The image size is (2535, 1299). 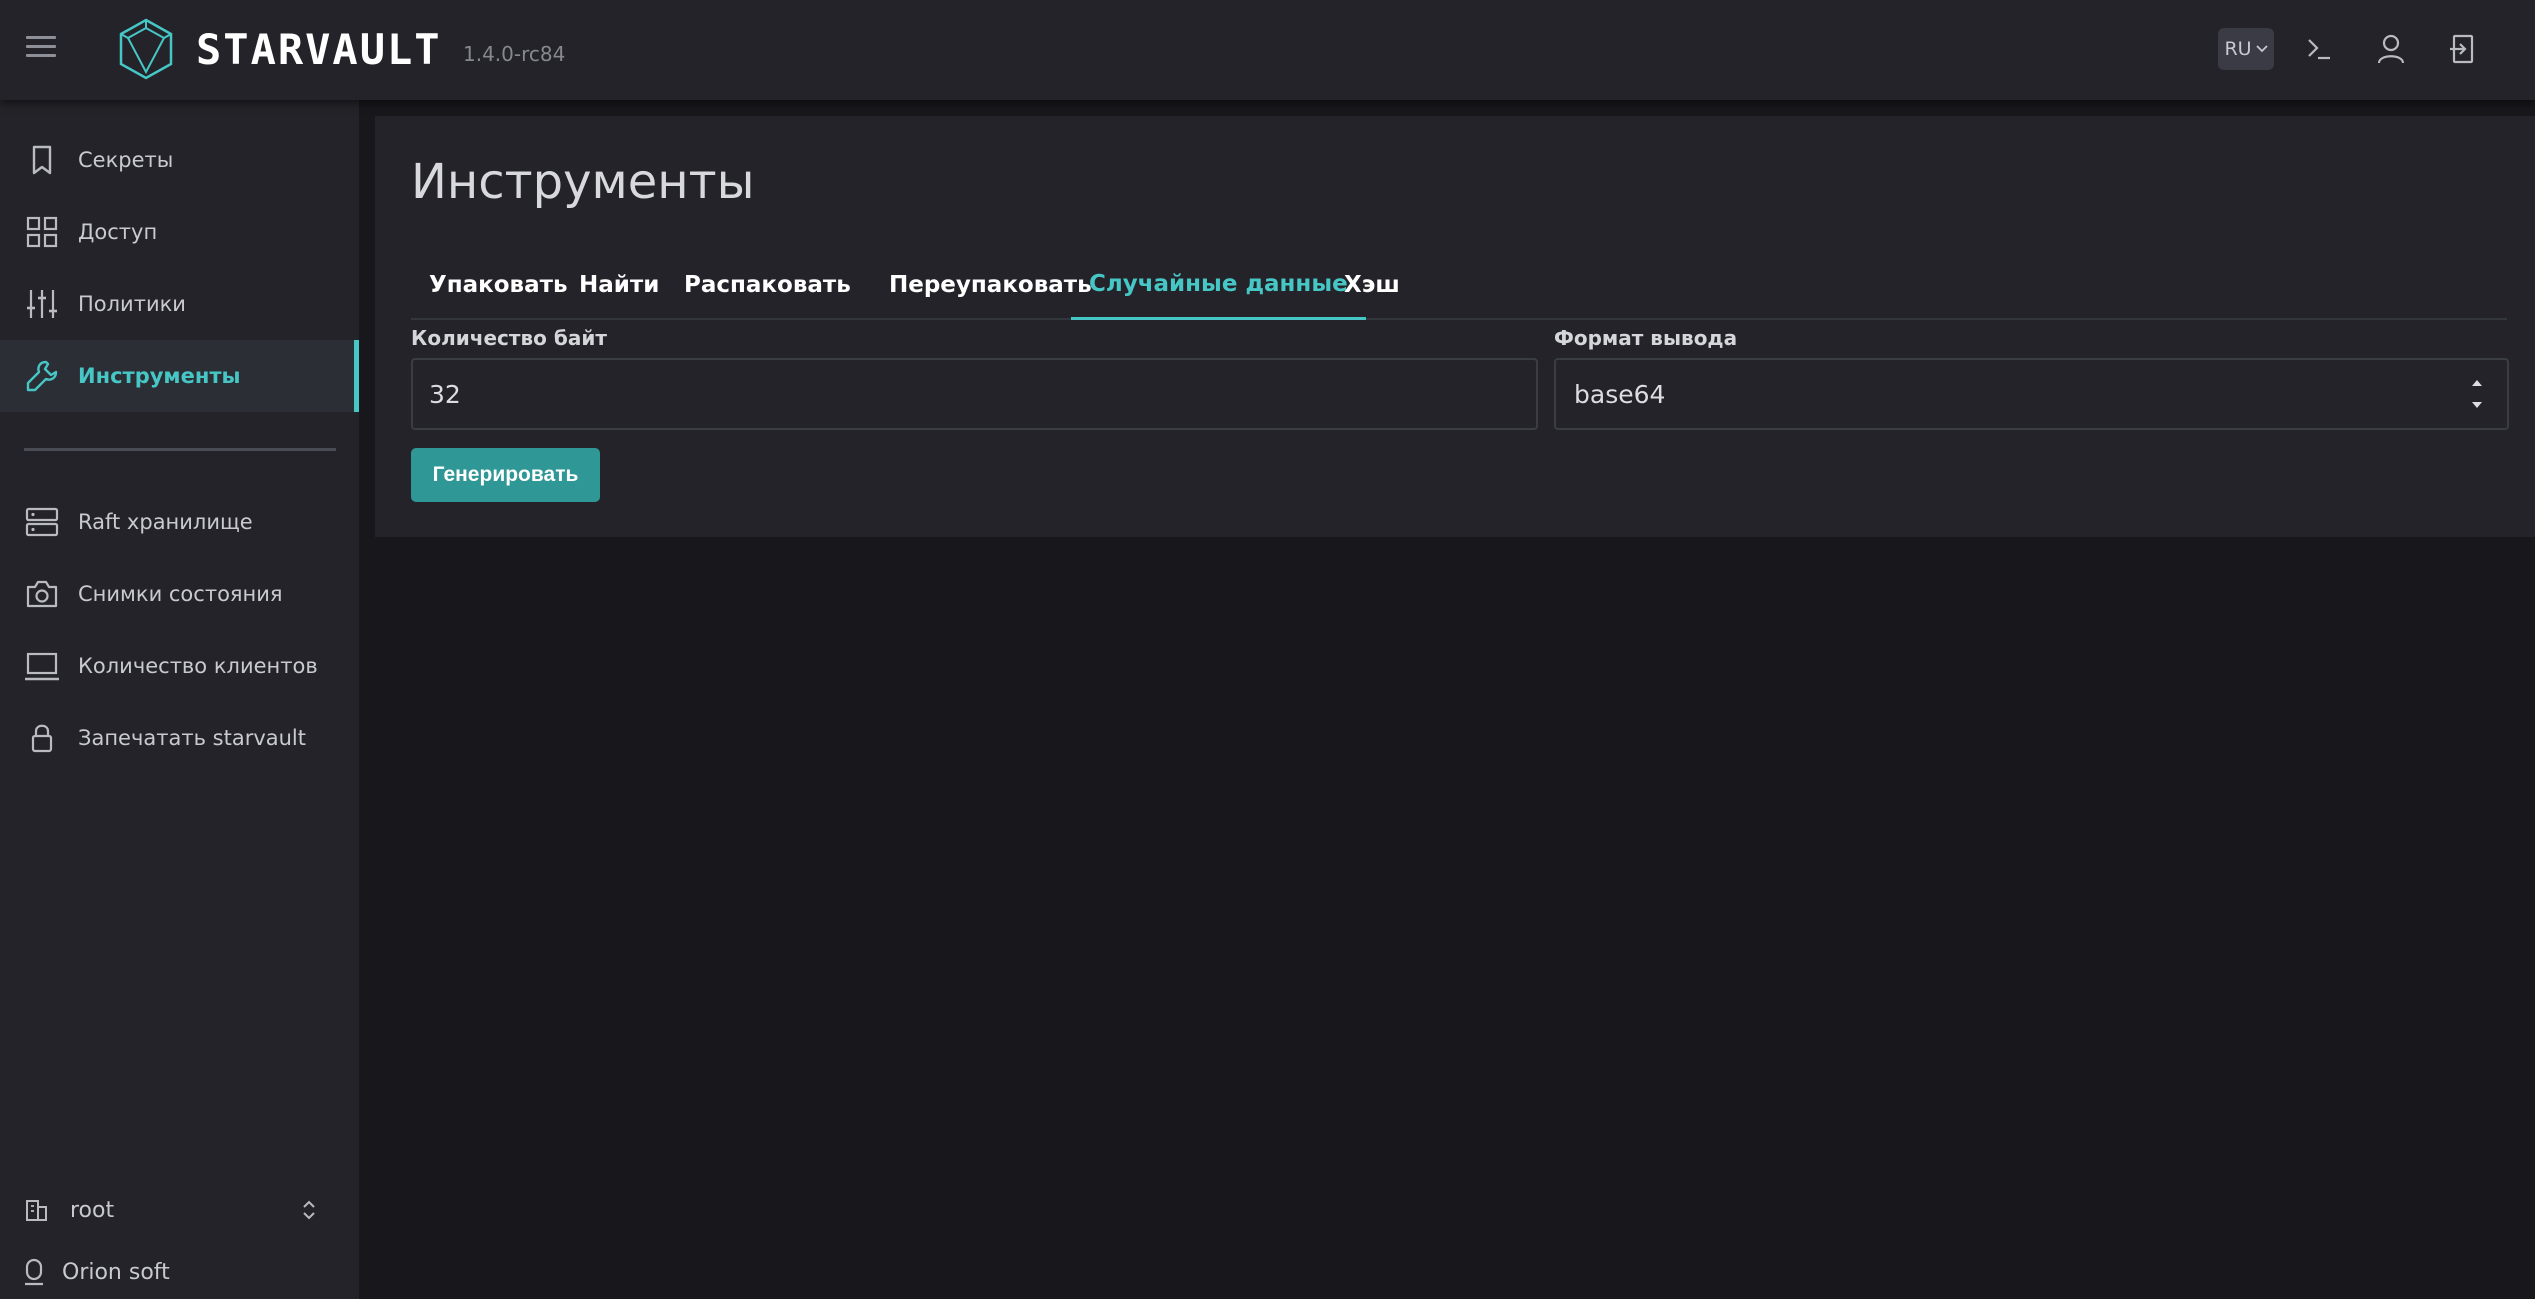 I want to click on wrench-icon, so click(x=42, y=376).